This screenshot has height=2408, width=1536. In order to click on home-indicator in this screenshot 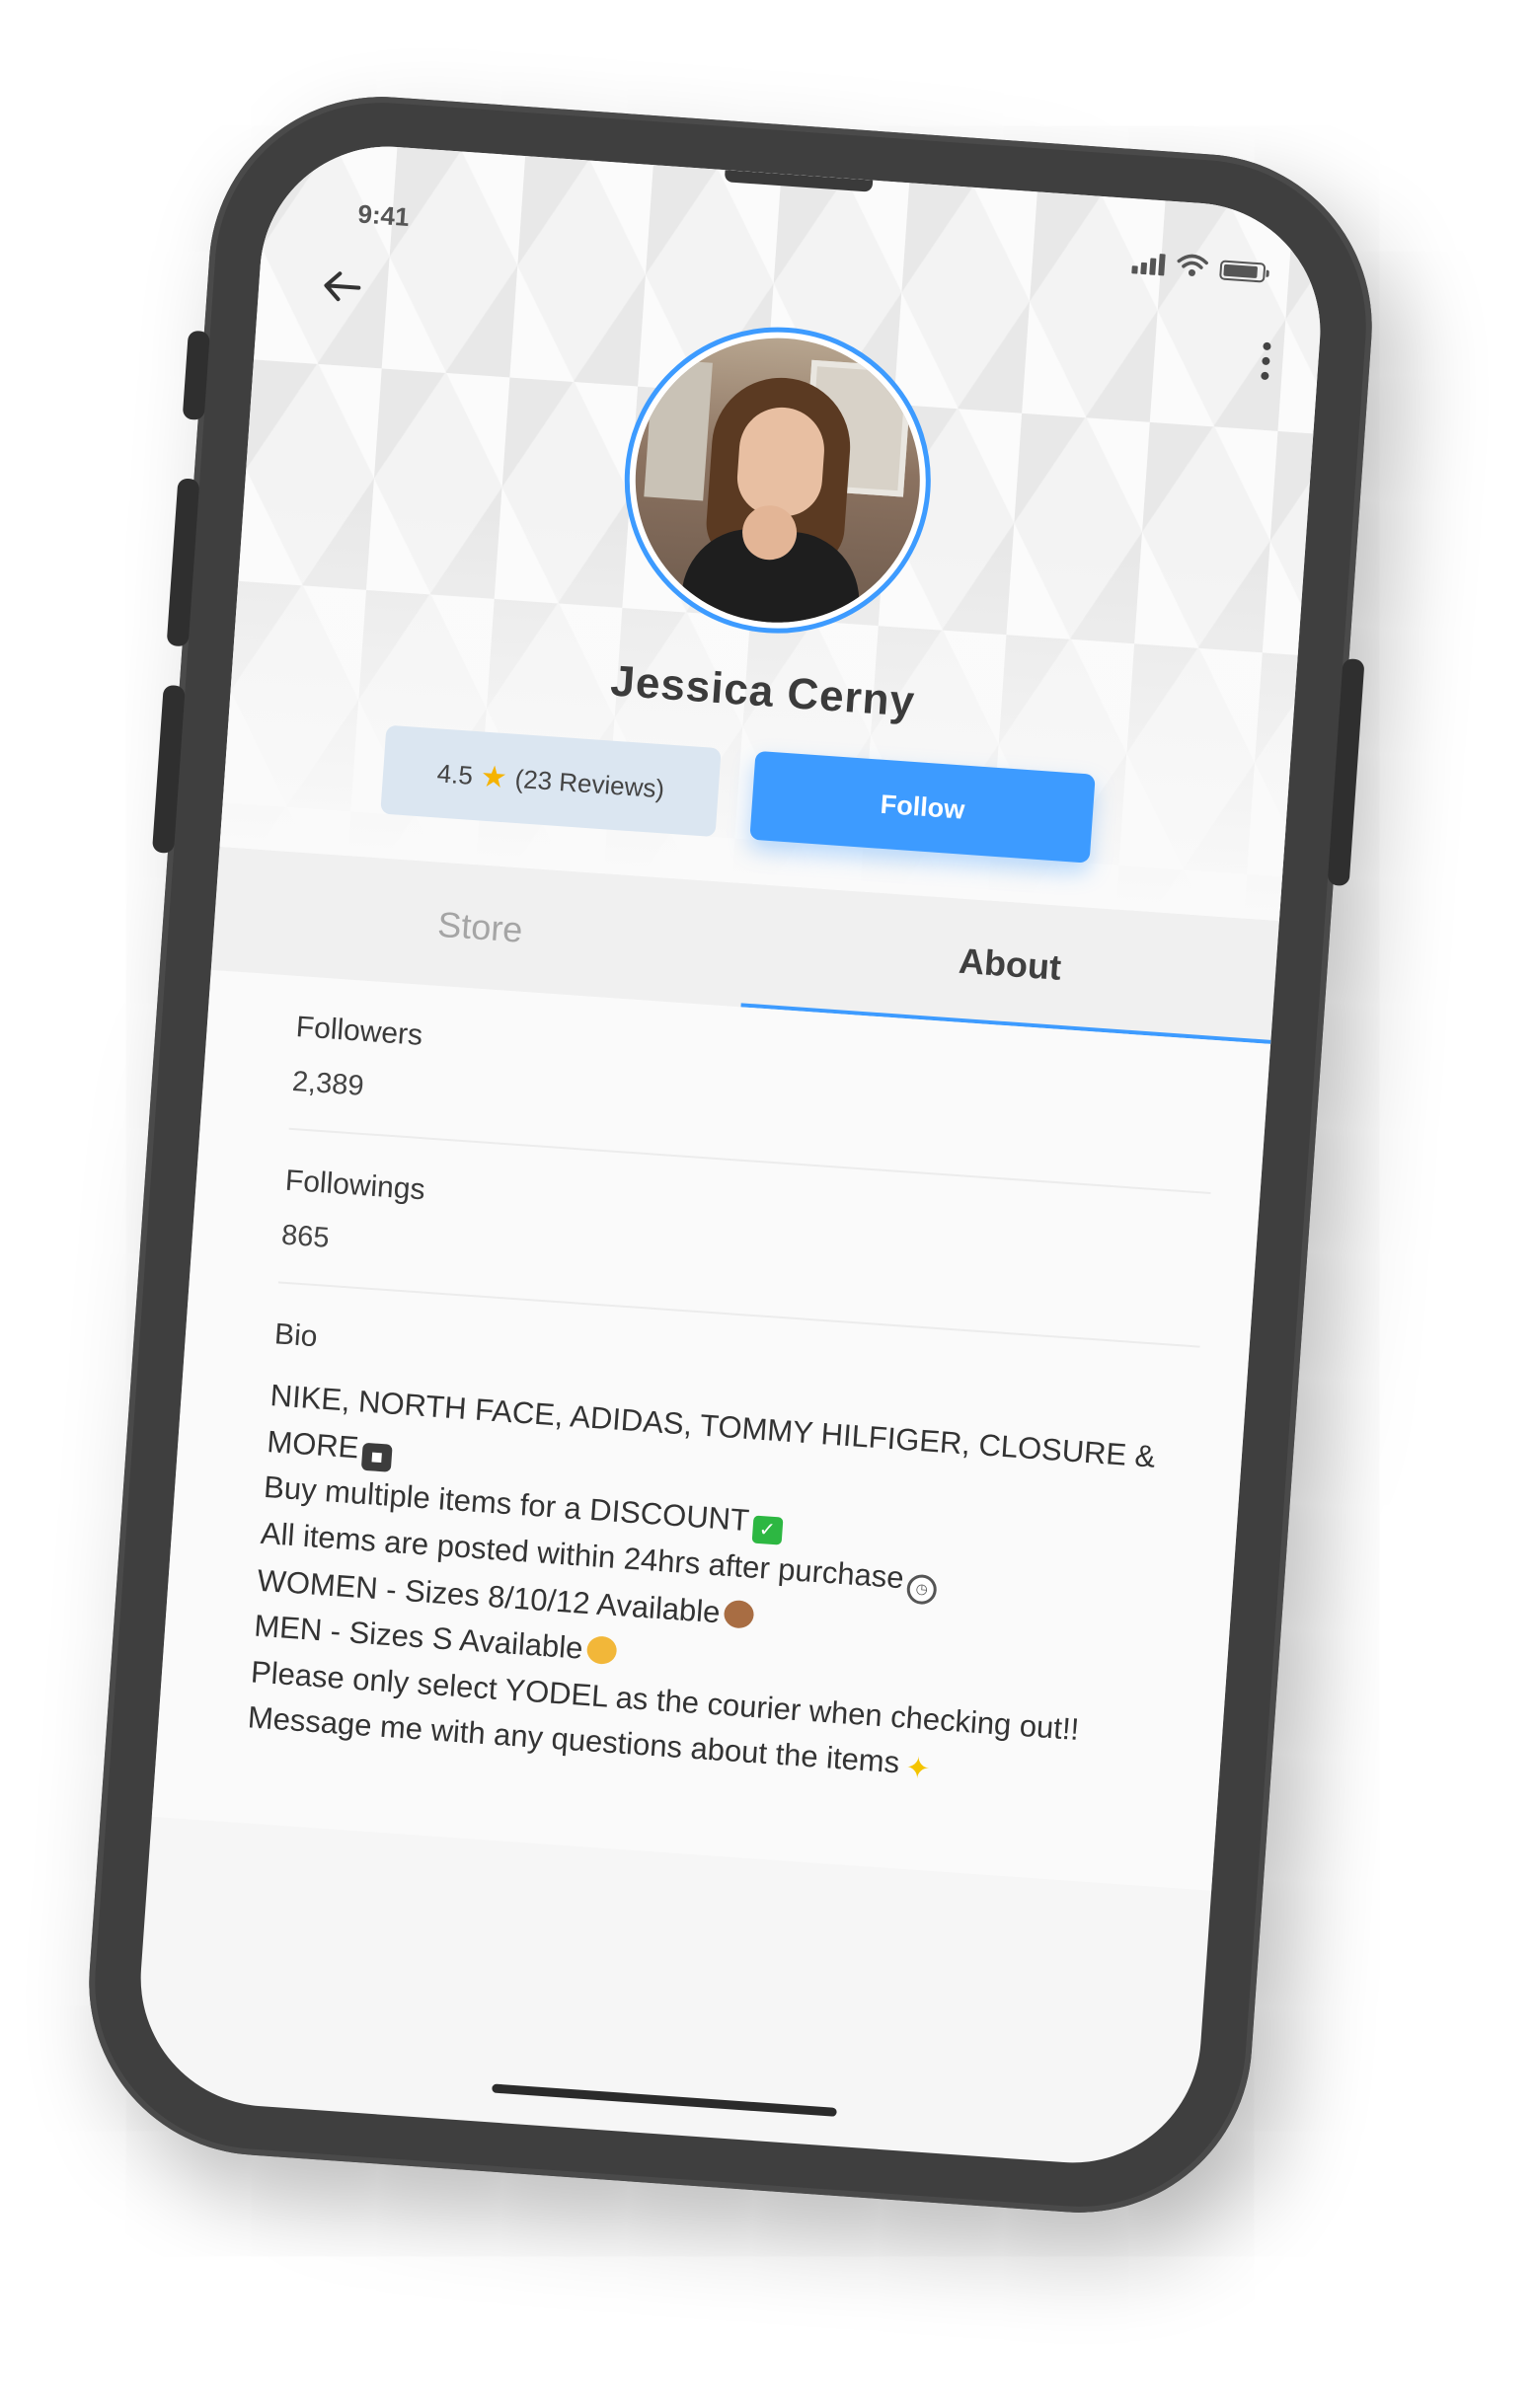, I will do `click(664, 2100)`.